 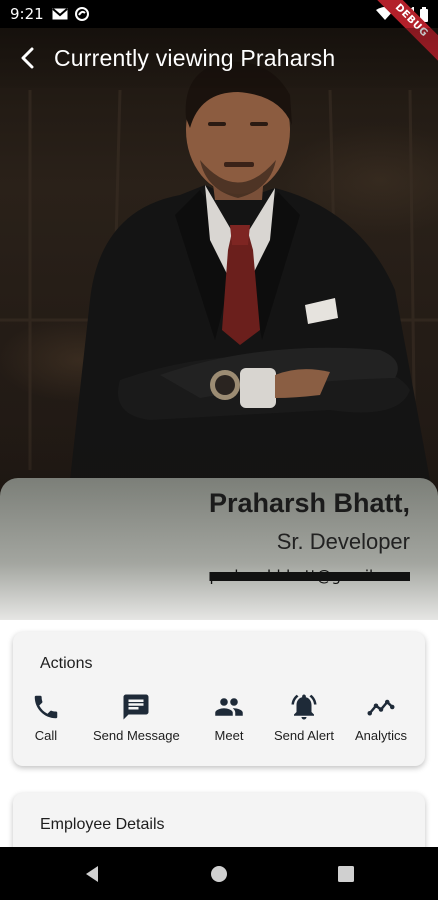 I want to click on nav-home-icon, so click(x=219, y=874).